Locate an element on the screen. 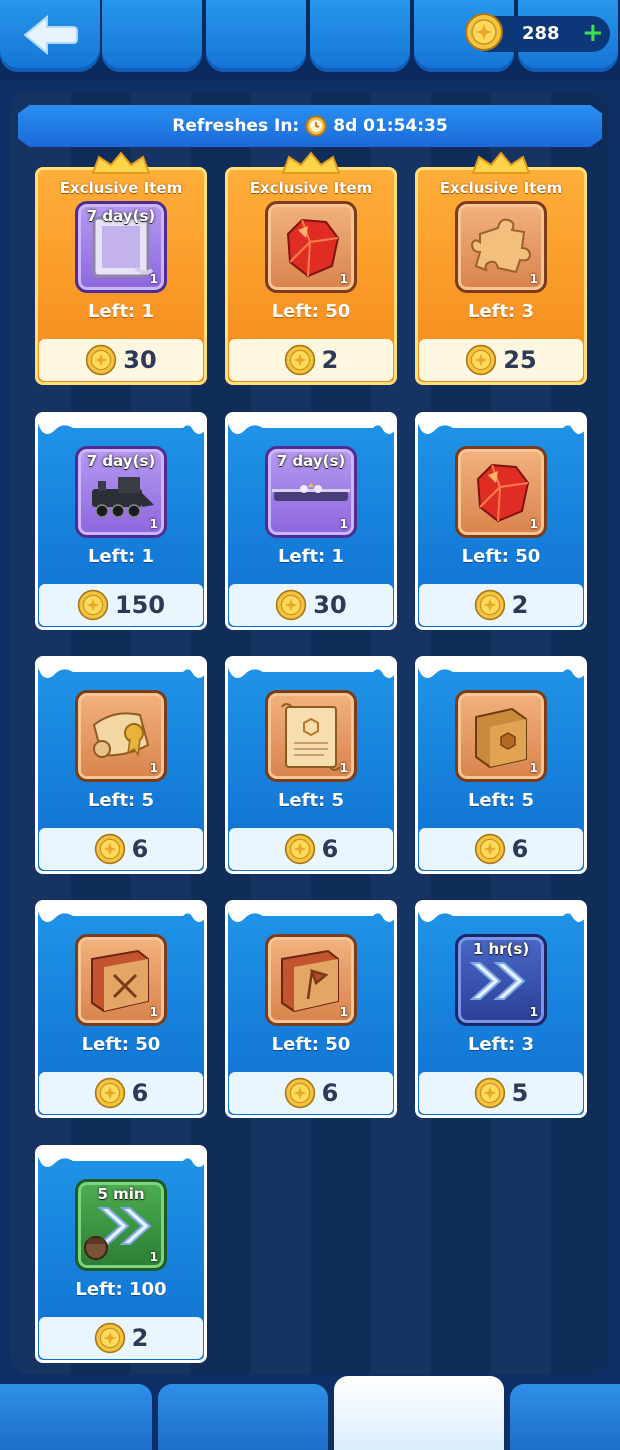 The height and width of the screenshot is (1450, 620). bottom-tab-bar is located at coordinates (310, 1413).